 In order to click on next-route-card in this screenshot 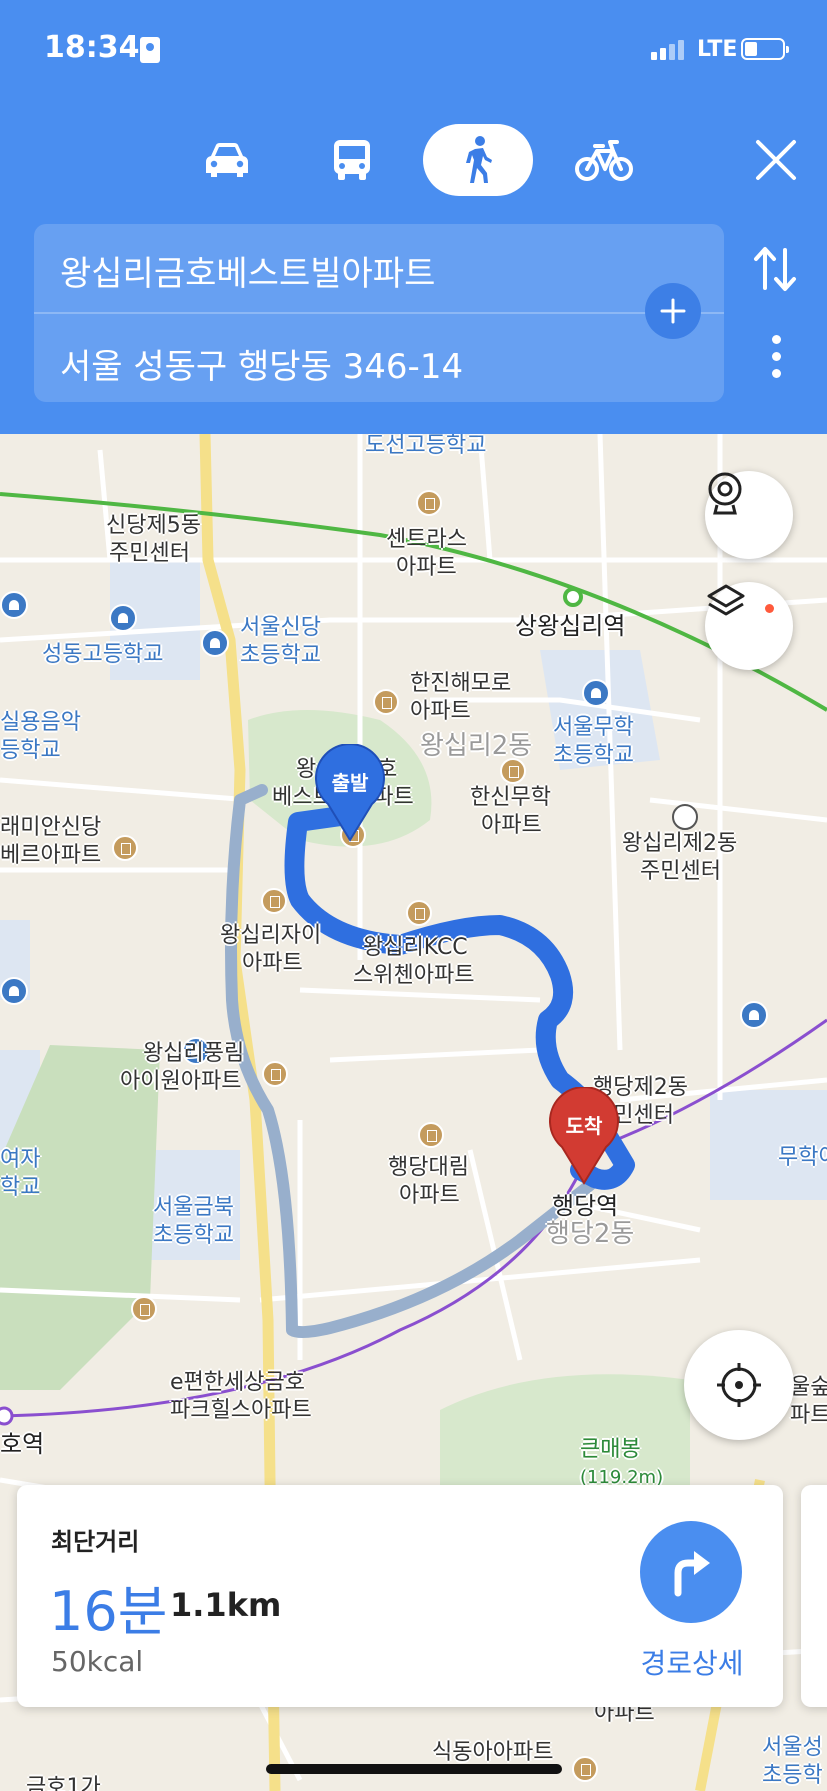, I will do `click(814, 1596)`.